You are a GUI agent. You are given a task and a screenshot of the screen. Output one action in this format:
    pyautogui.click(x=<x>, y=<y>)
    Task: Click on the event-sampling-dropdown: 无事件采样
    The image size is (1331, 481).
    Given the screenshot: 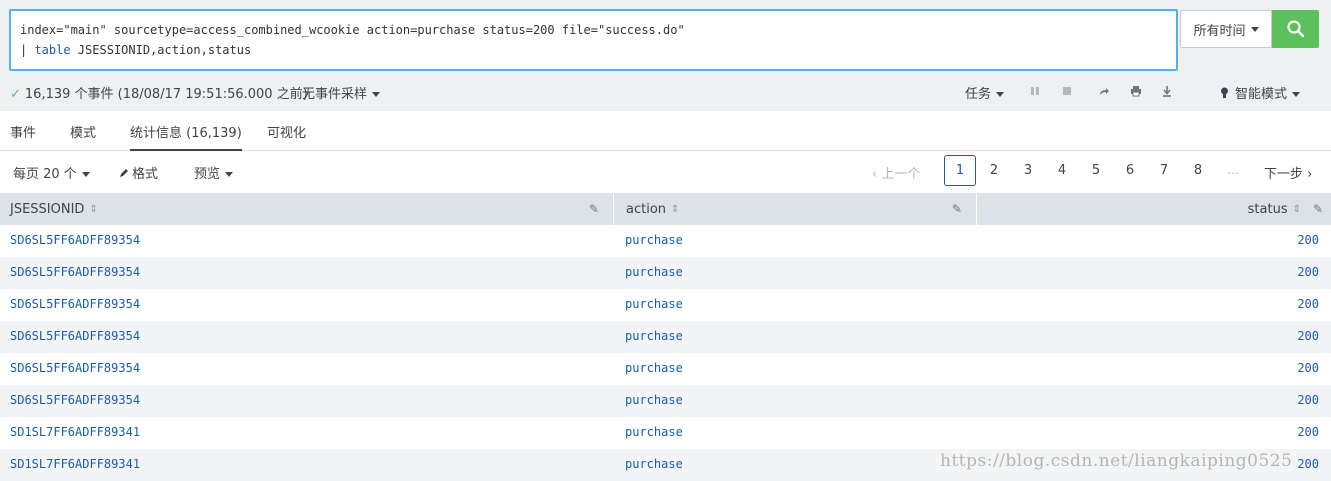 What is the action you would take?
    pyautogui.click(x=341, y=92)
    